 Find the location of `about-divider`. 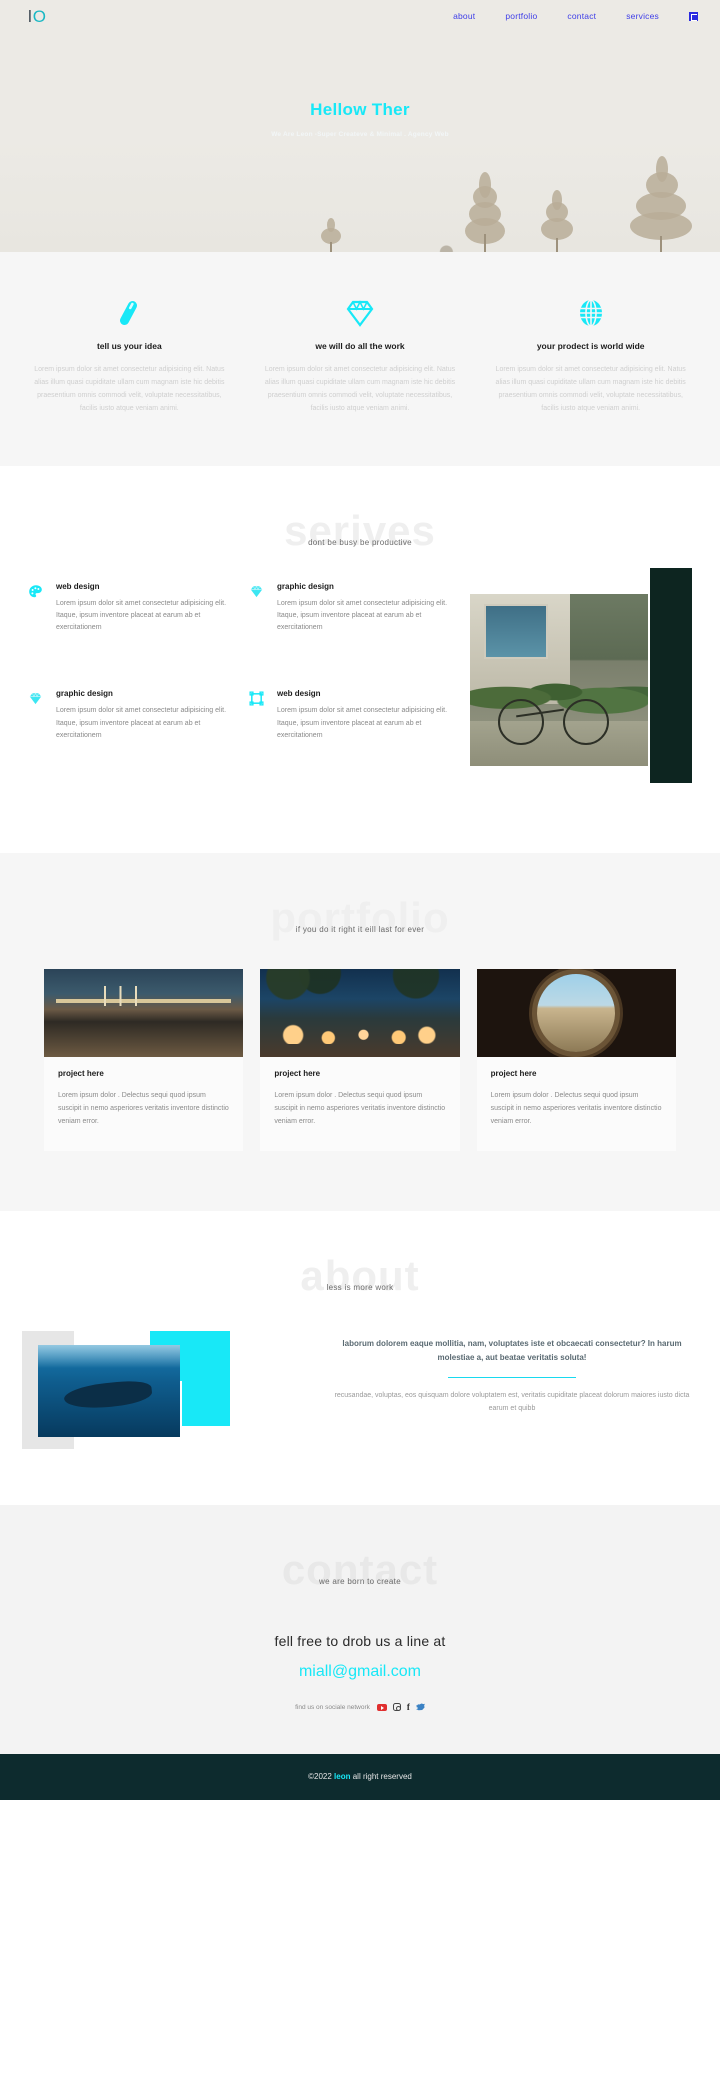

about-divider is located at coordinates (512, 1377).